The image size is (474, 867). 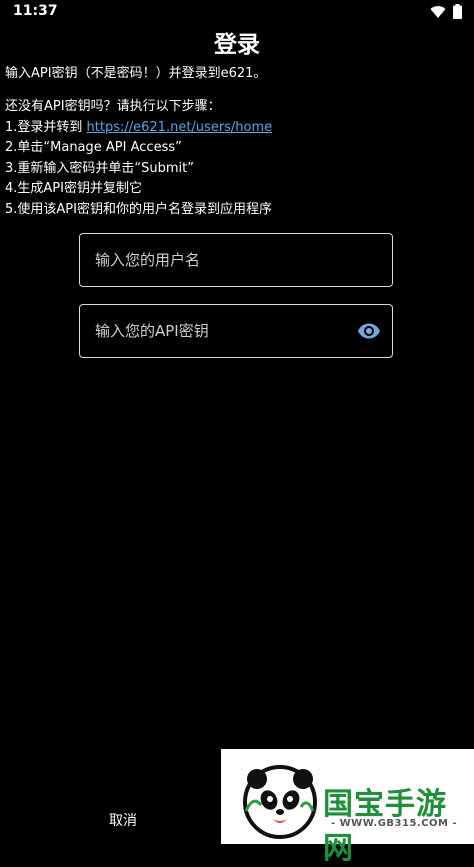 What do you see at coordinates (113, 106) in the screenshot?
I see `steps-heading: 还没有API密钥吗？请执行以下步骤：` at bounding box center [113, 106].